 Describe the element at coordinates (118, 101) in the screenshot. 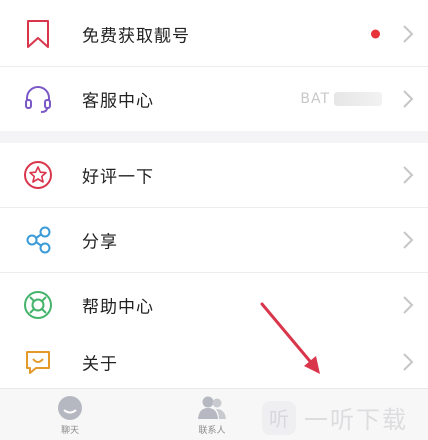

I see `menu-item-label: 客服中心` at that location.